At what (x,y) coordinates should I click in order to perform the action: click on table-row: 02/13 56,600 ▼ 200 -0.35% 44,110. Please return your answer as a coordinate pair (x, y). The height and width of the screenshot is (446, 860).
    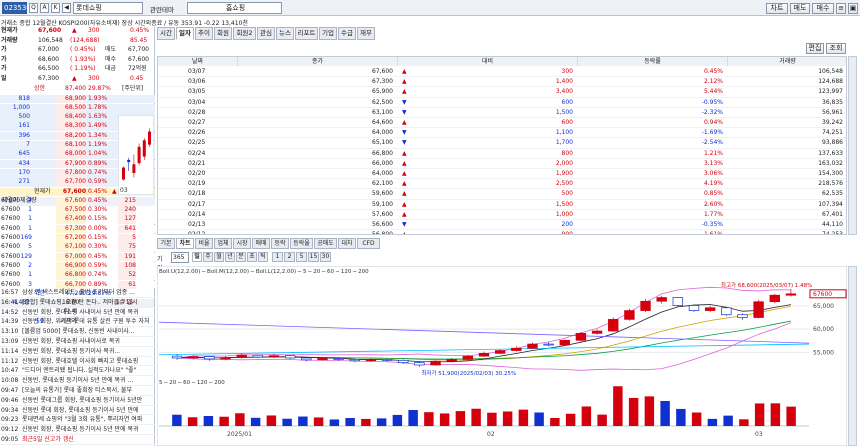
    Looking at the image, I should click on (502, 225).